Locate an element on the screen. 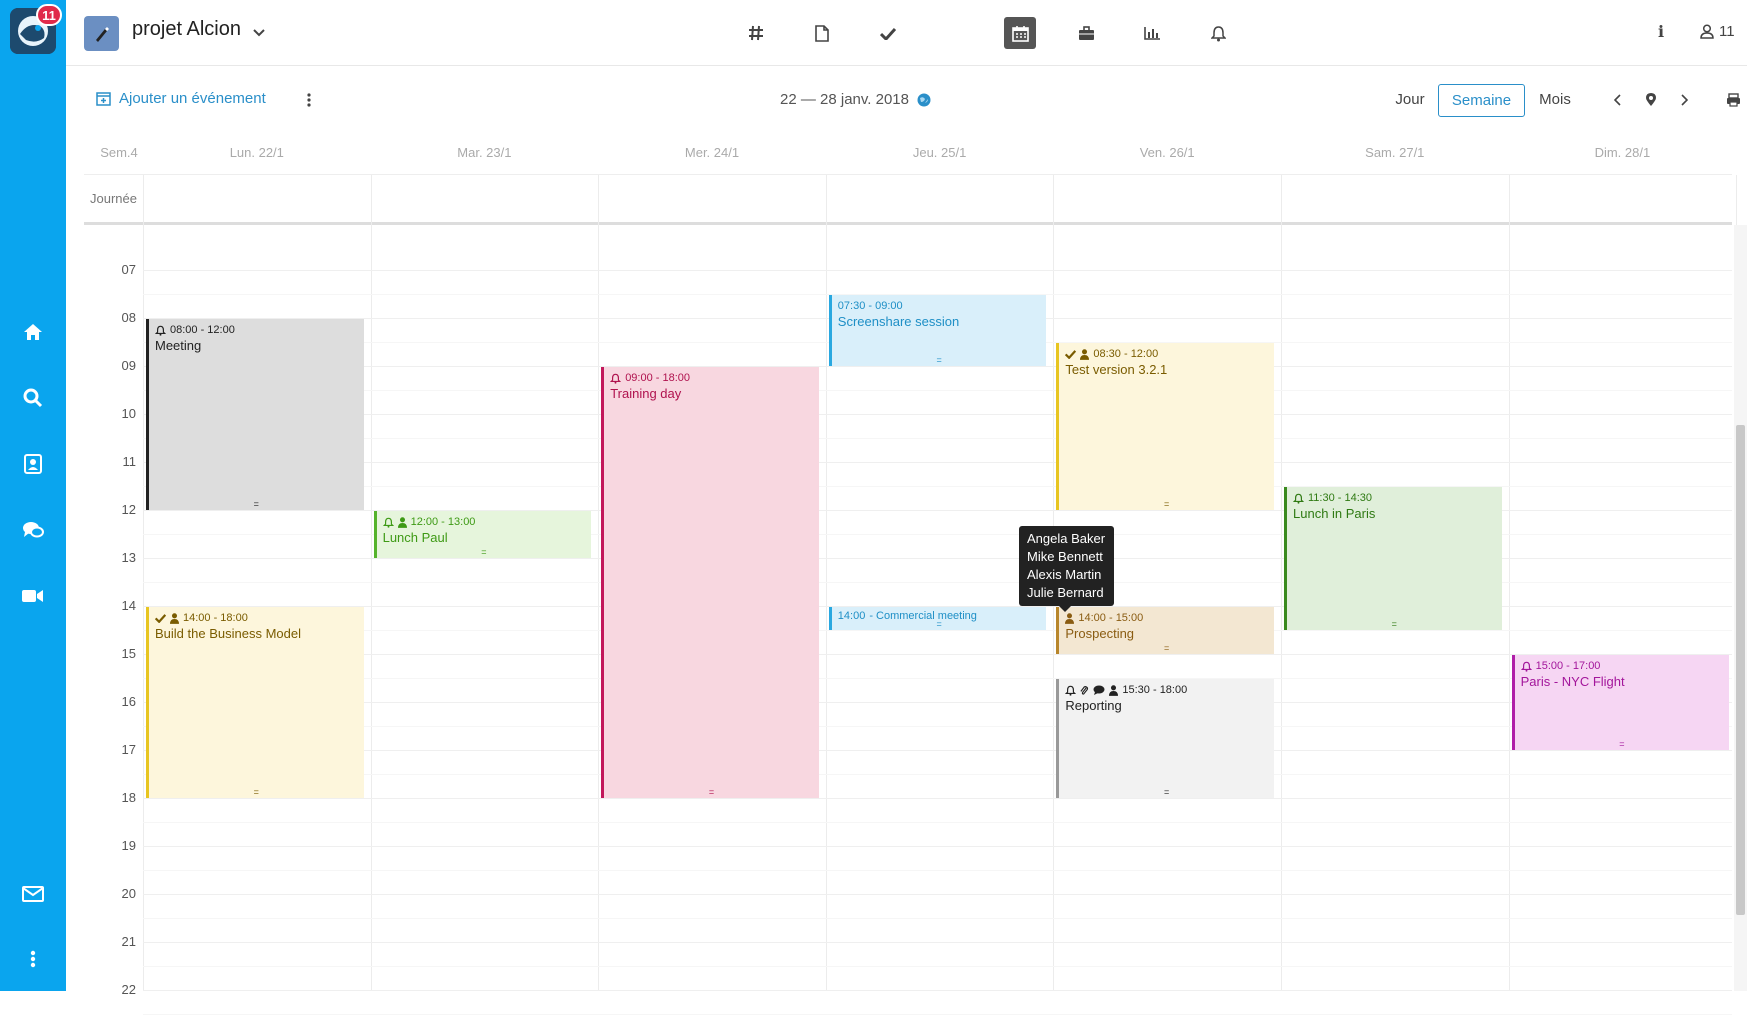 This screenshot has height=1015, width=1747. calendar-event: 07:30 - 09:00 Screenshare session = is located at coordinates (937, 330).